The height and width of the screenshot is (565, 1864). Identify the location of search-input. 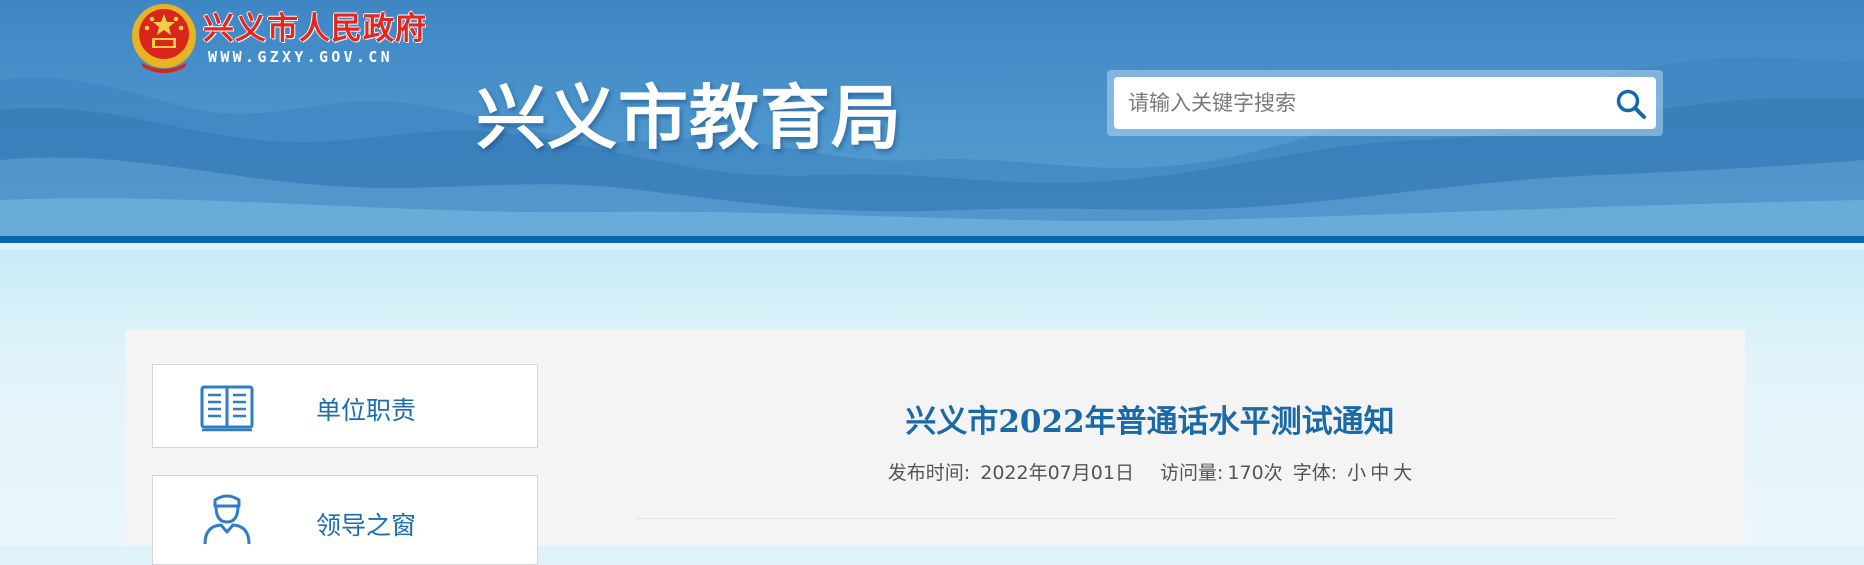
(1385, 103).